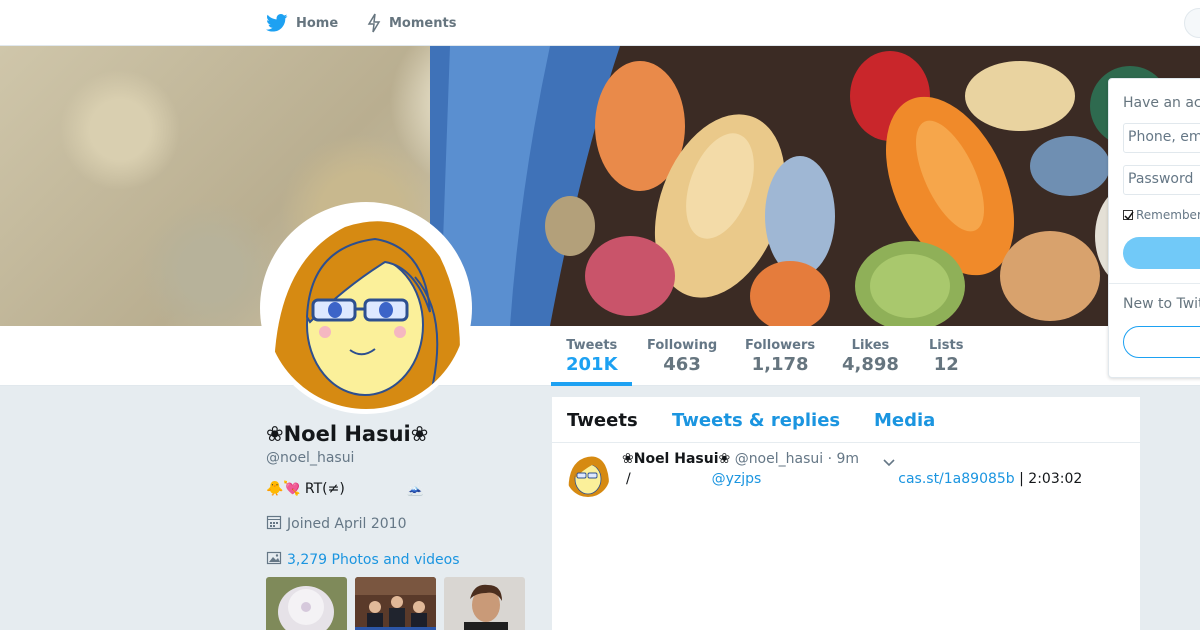  I want to click on avatar, so click(366, 308).